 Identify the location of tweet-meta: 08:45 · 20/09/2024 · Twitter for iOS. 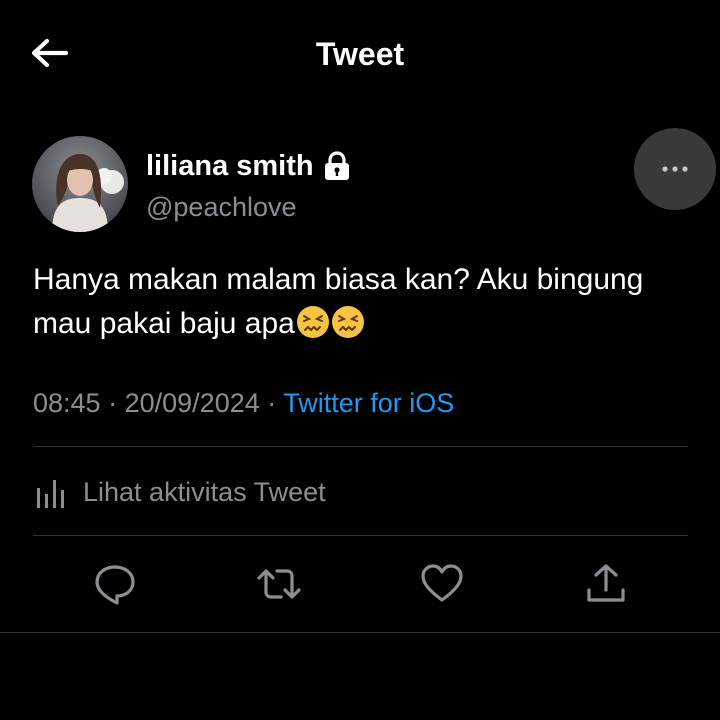
(243, 403).